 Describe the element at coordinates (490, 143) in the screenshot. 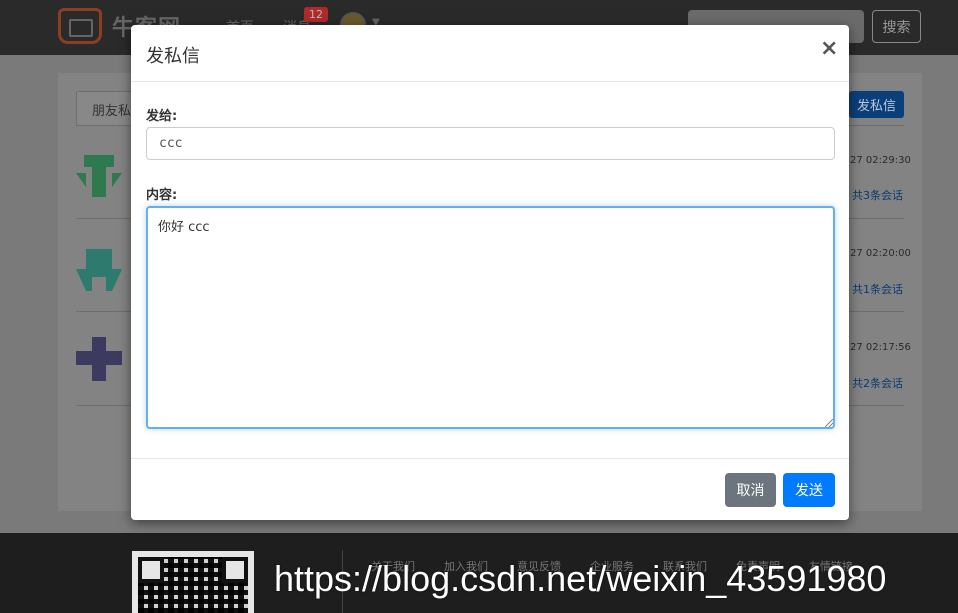

I see `recipient-input` at that location.